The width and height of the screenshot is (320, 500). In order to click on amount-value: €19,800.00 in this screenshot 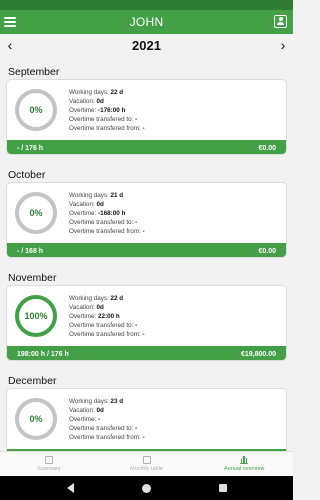, I will do `click(258, 354)`.